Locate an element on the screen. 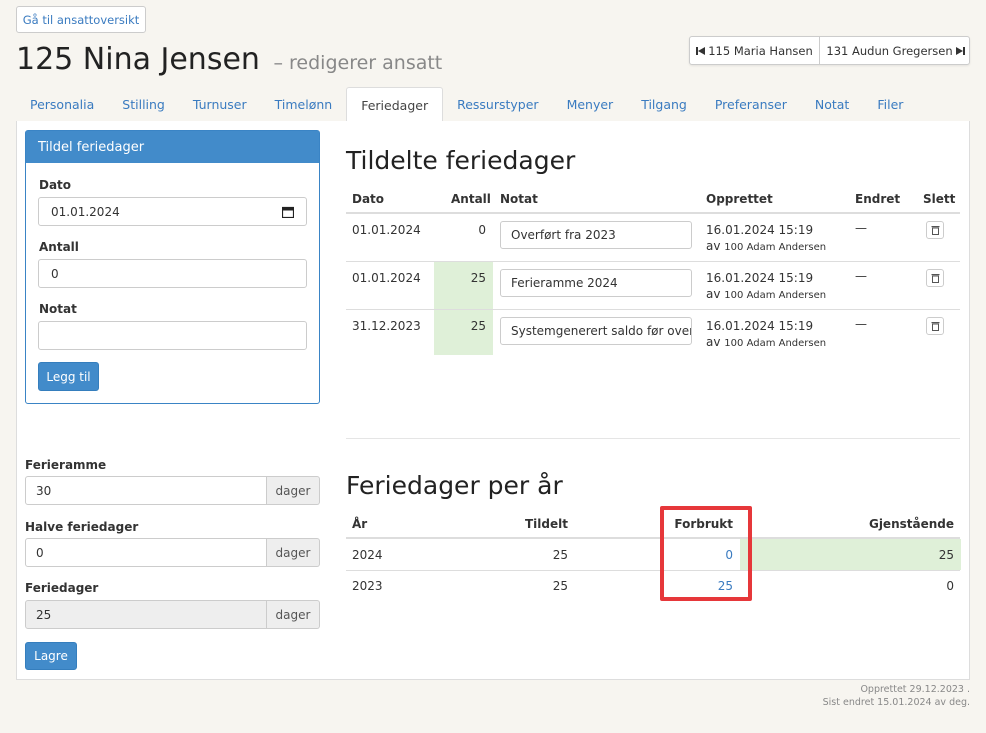  tab-feriedager: Feriedager is located at coordinates (395, 105).